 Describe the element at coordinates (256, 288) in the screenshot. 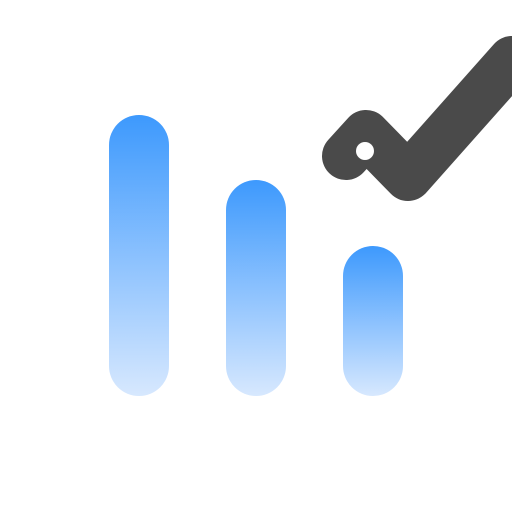

I see `bar-medium` at that location.